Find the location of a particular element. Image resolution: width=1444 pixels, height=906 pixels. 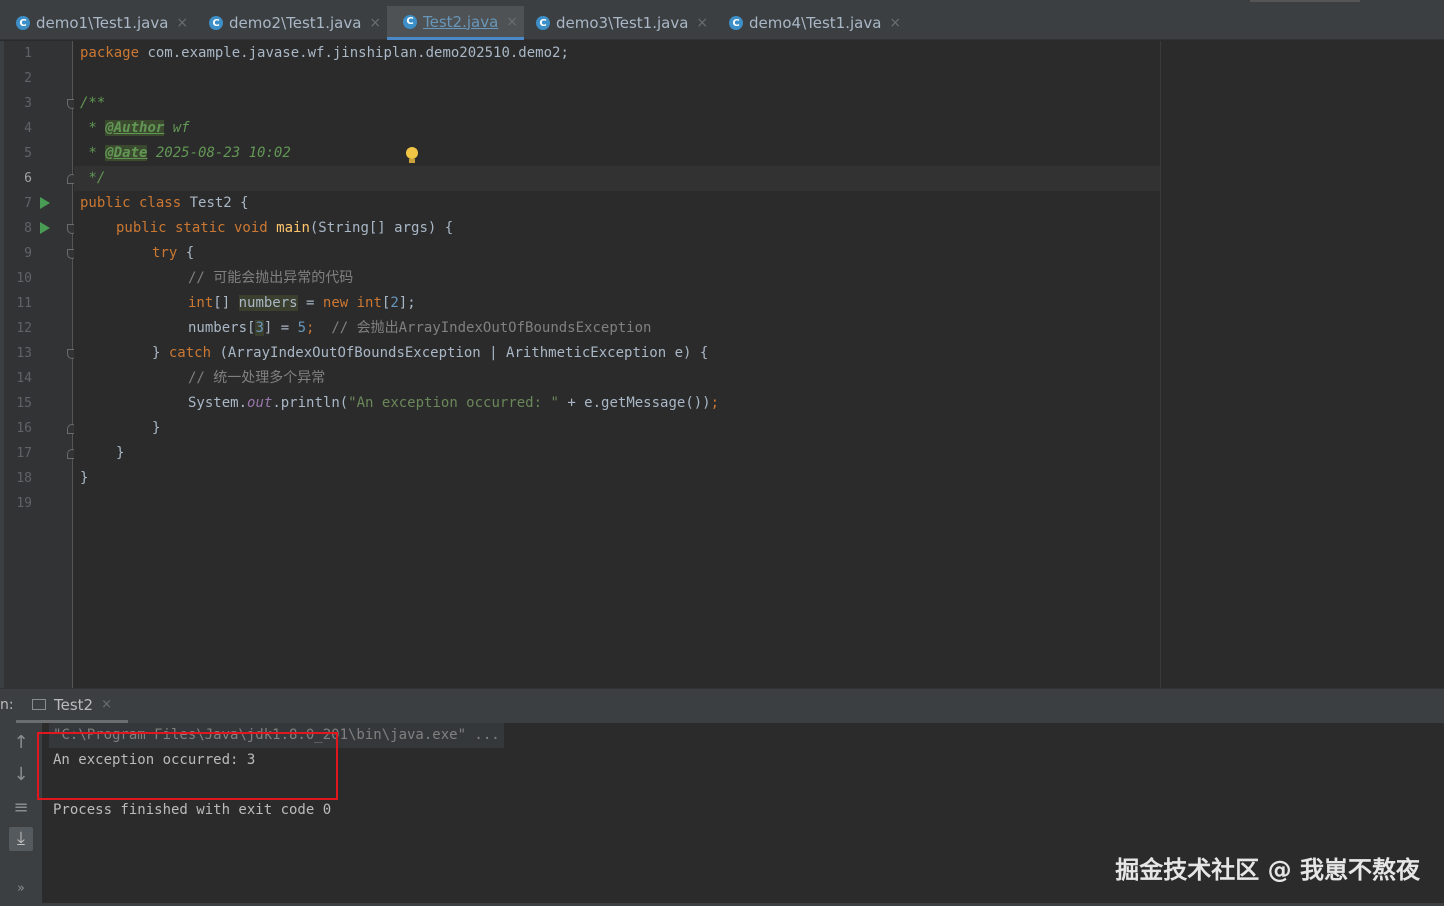

line-number: 14 is located at coordinates (24, 378).